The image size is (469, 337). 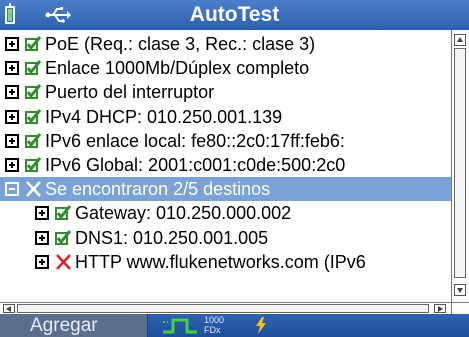 What do you see at coordinates (182, 327) in the screenshot?
I see `link-pulse-icon` at bounding box center [182, 327].